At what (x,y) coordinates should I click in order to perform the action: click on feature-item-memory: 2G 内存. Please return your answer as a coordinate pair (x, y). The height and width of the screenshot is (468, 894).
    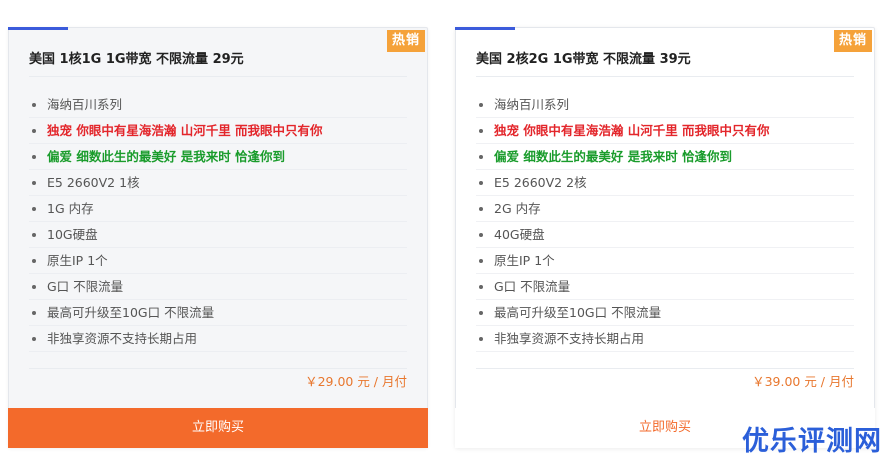
    Looking at the image, I should click on (665, 209).